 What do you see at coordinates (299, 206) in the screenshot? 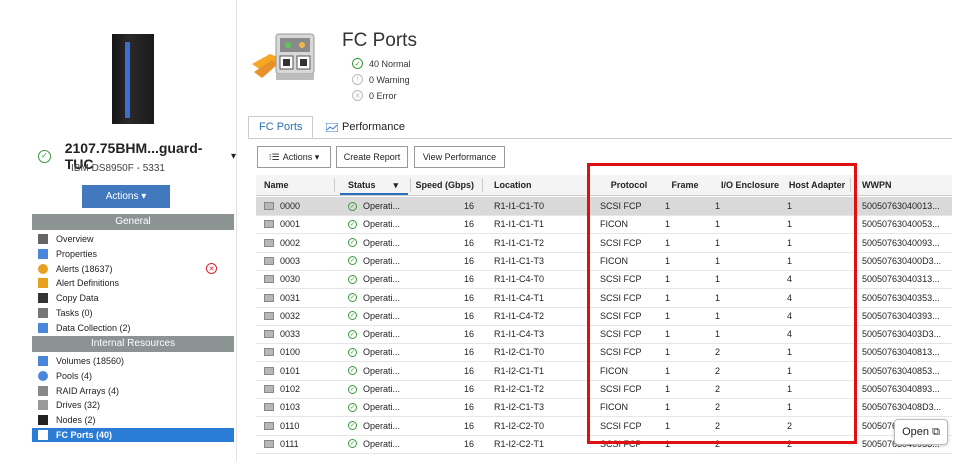
I see `cell-name: 0000` at bounding box center [299, 206].